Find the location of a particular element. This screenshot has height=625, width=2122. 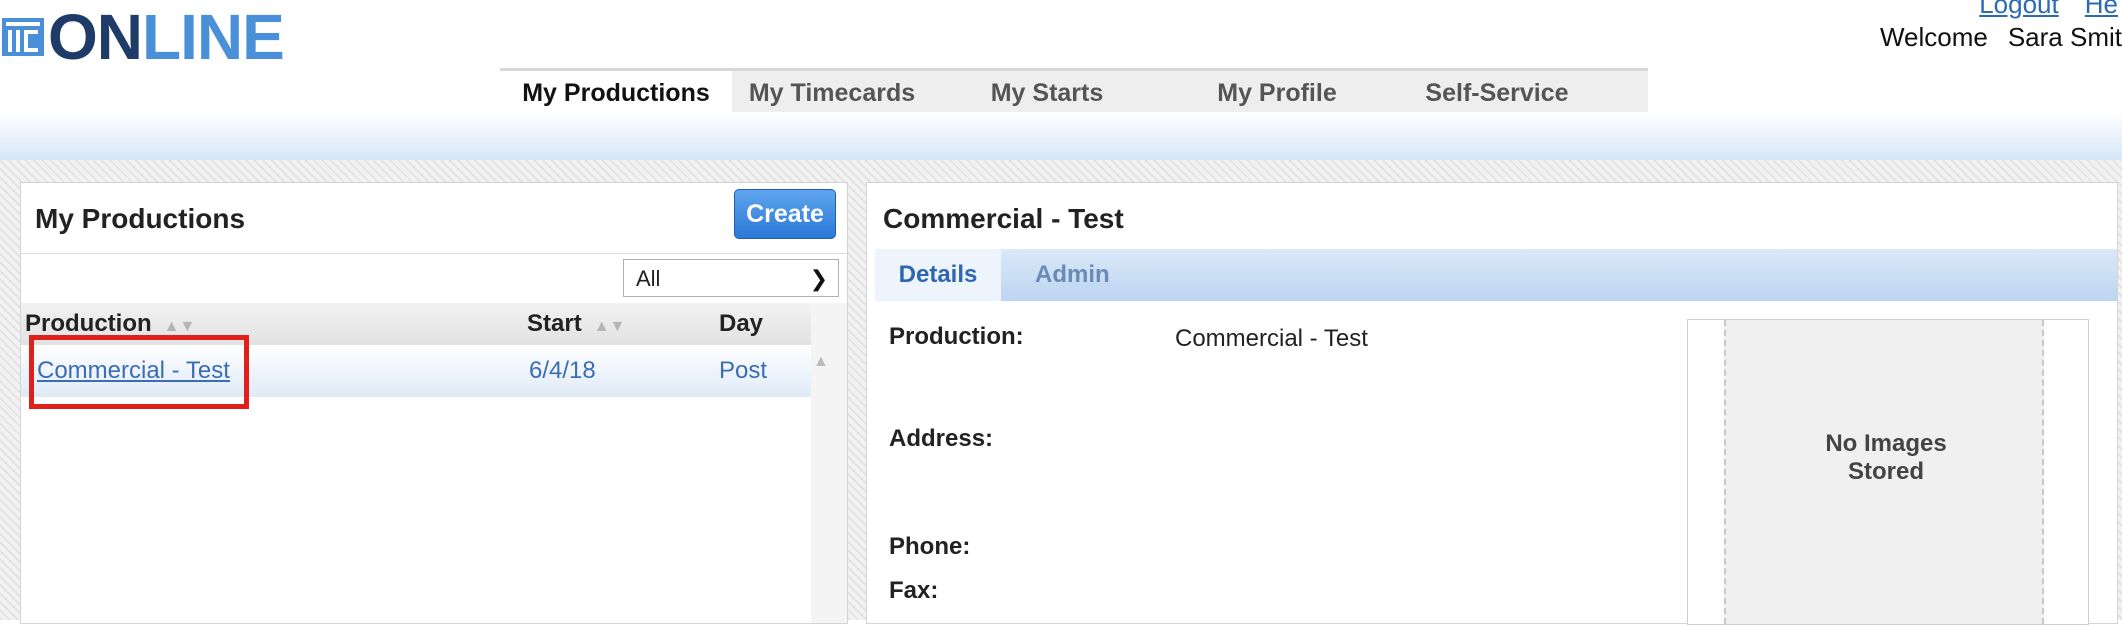

app-logo: ONLINE is located at coordinates (143, 37).